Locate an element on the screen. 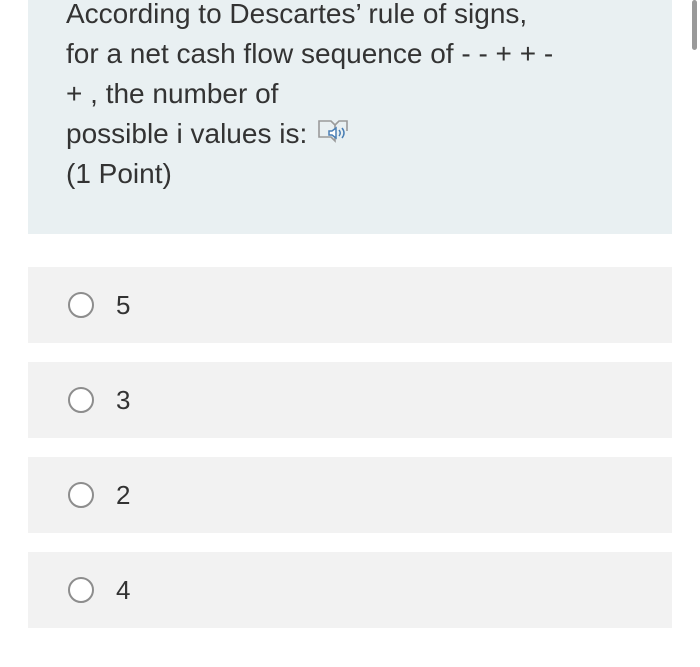 The image size is (700, 667). scrollbar is located at coordinates (694, 25).